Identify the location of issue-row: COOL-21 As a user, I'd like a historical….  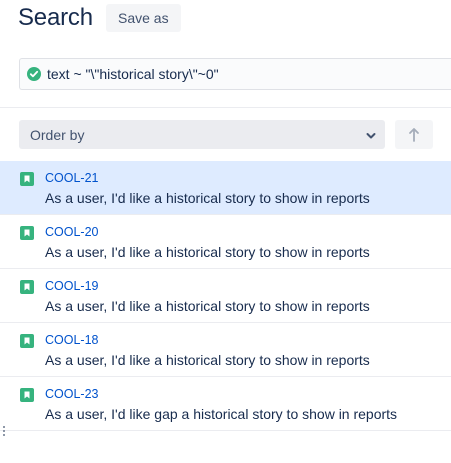
(225, 188).